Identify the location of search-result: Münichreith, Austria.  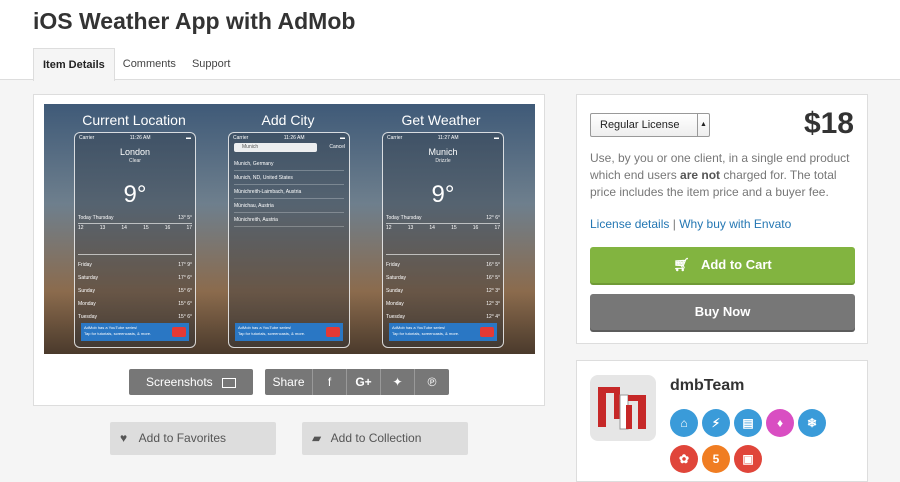
(289, 220).